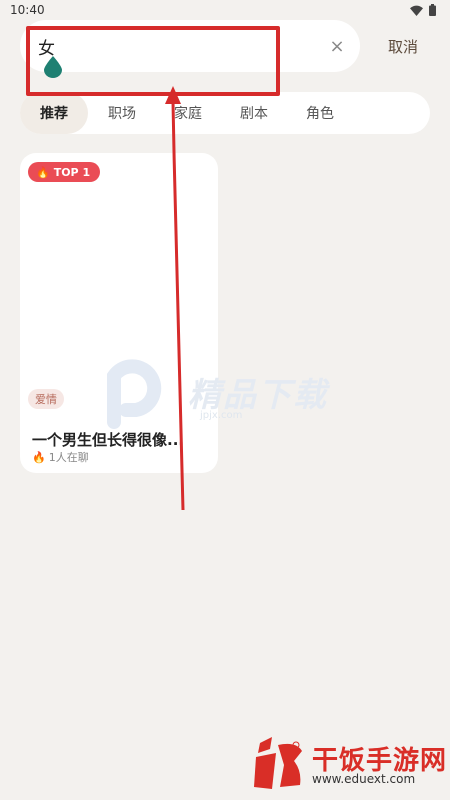 The height and width of the screenshot is (800, 450). What do you see at coordinates (278, 763) in the screenshot?
I see `brand-logo-icon` at bounding box center [278, 763].